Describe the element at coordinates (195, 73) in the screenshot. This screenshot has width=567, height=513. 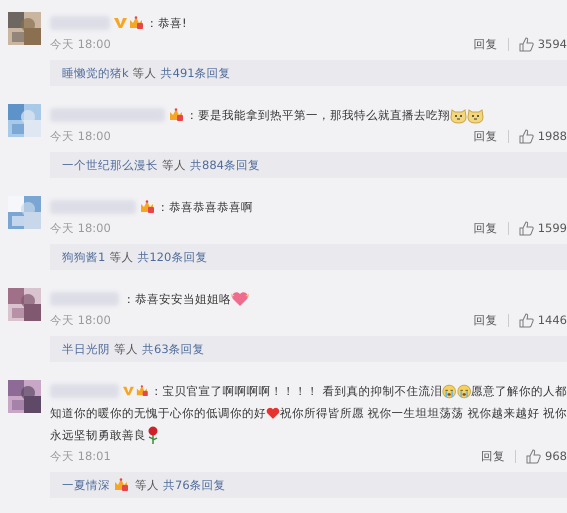
I see `reply-count-link: 共491条回复` at that location.